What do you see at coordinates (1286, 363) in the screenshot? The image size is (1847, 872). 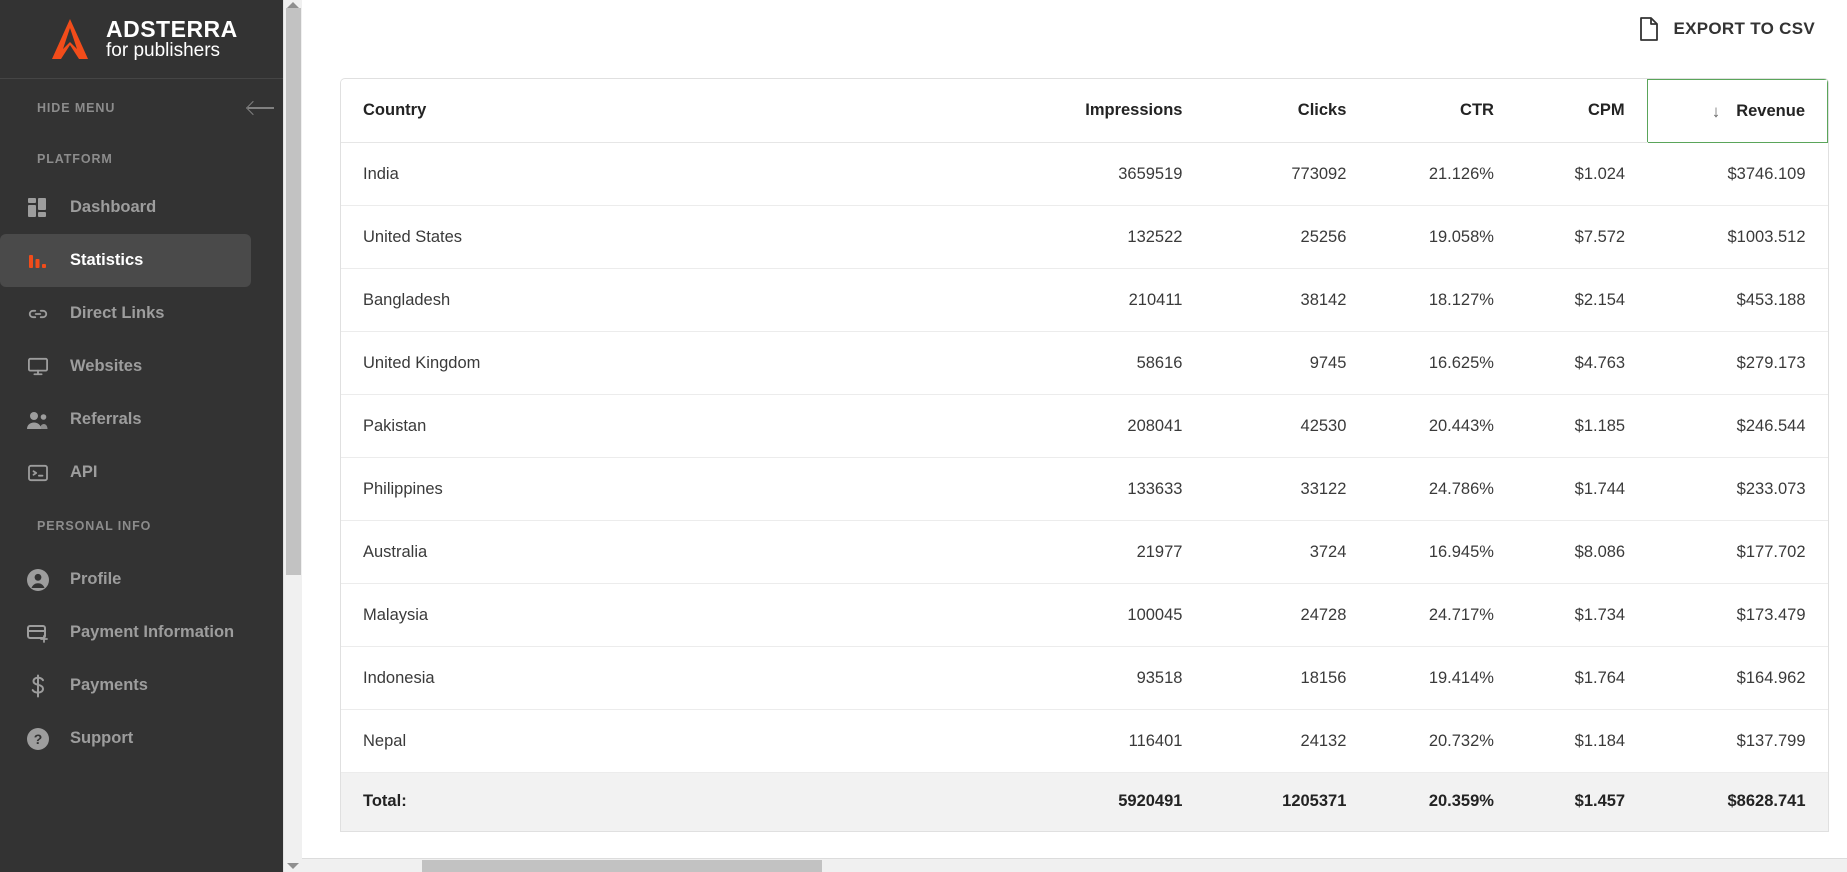 I see `cell-clicks: 9745` at bounding box center [1286, 363].